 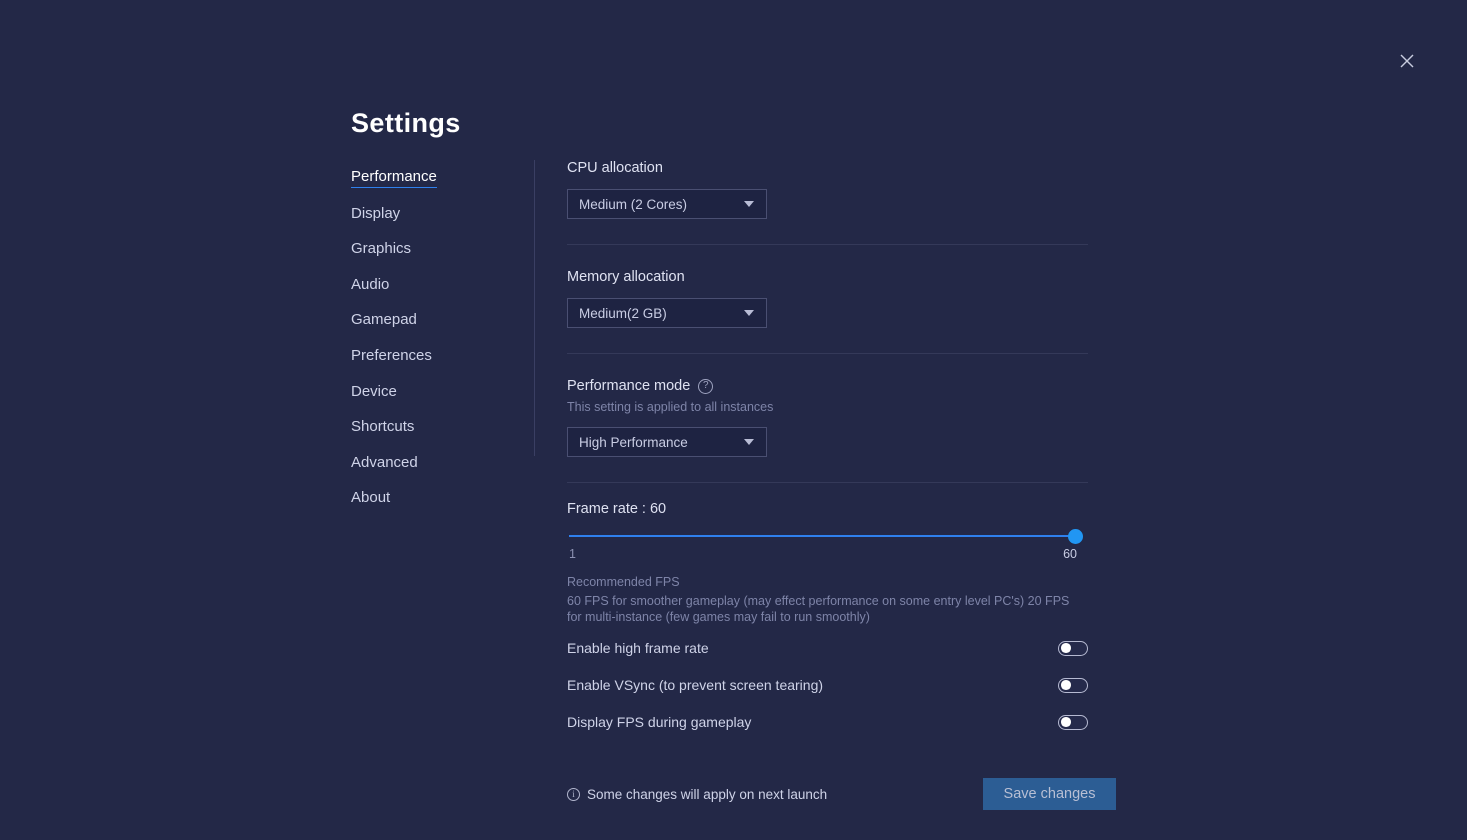 I want to click on toggle-label-vsync: Enable VSync (to prevent screen tearing), so click(x=695, y=685).